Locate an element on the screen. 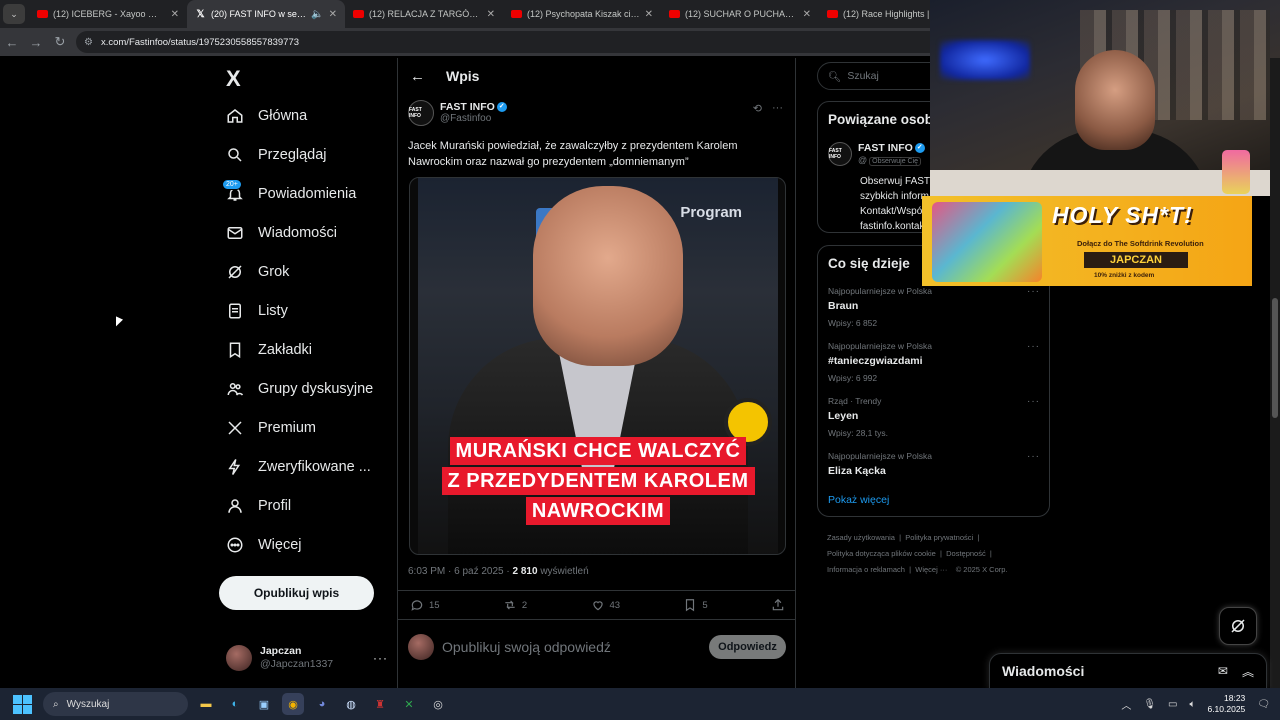 The width and height of the screenshot is (1280, 720). bookmark-count: 5 is located at coordinates (705, 605).